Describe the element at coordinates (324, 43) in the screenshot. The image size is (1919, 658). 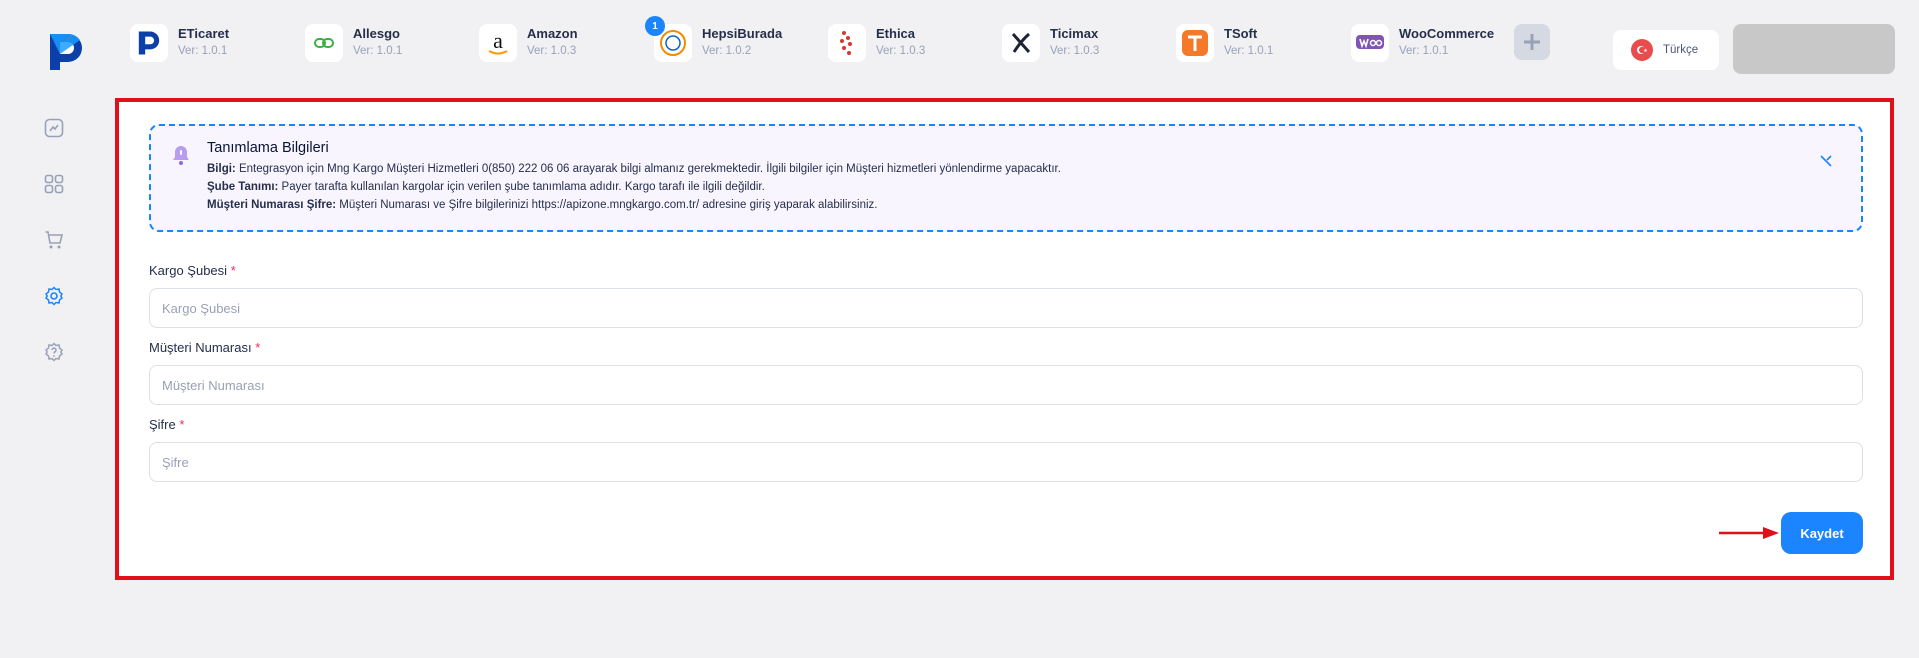
I see `allesgo-logo-icon` at that location.